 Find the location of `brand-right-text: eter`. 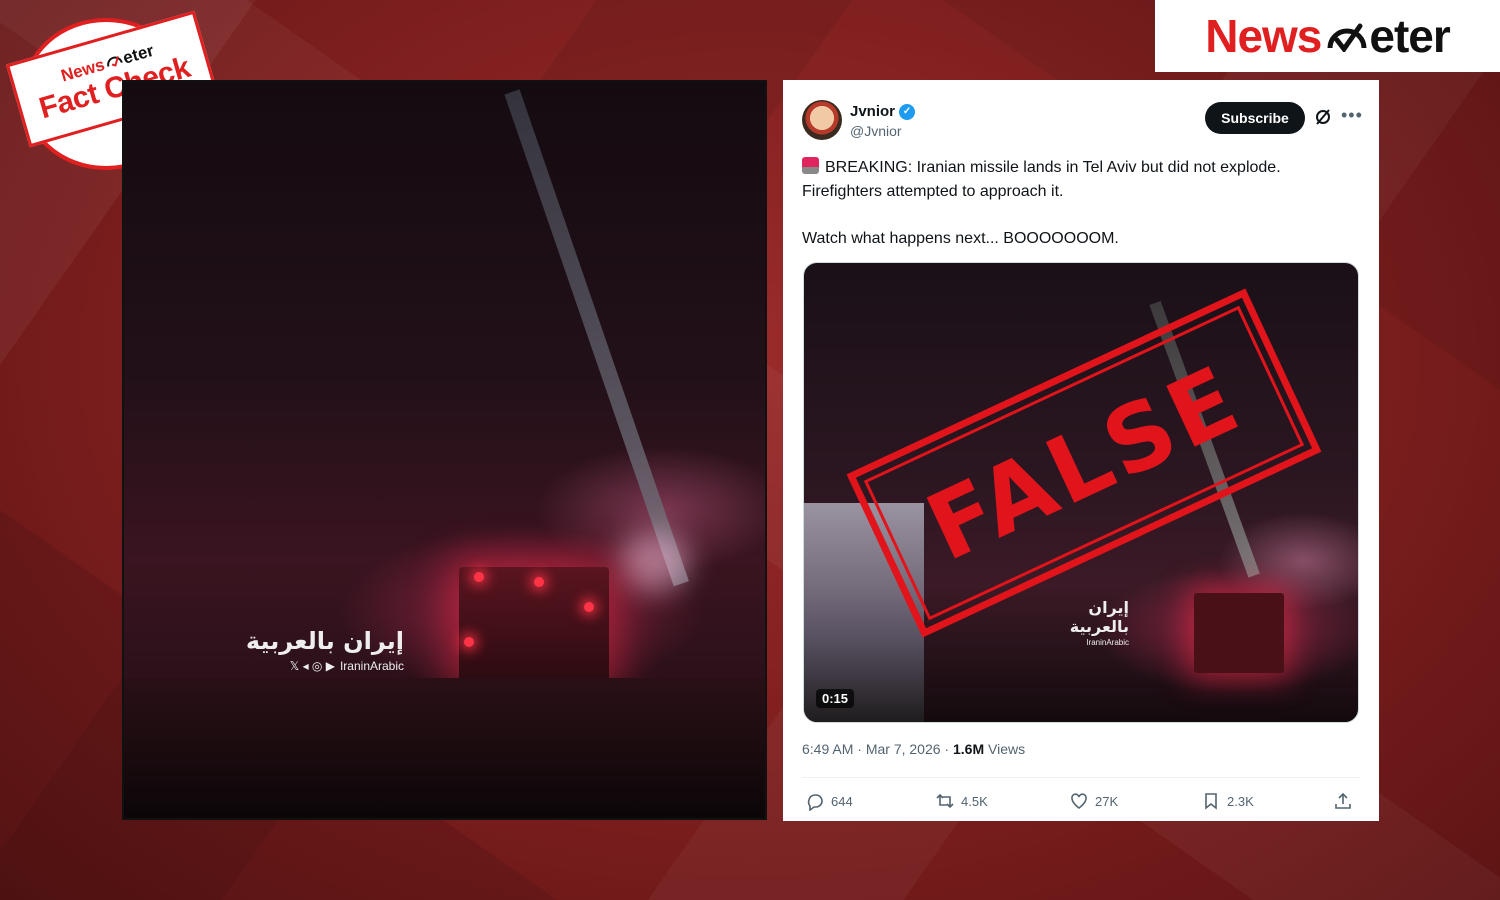

brand-right-text: eter is located at coordinates (1409, 36).